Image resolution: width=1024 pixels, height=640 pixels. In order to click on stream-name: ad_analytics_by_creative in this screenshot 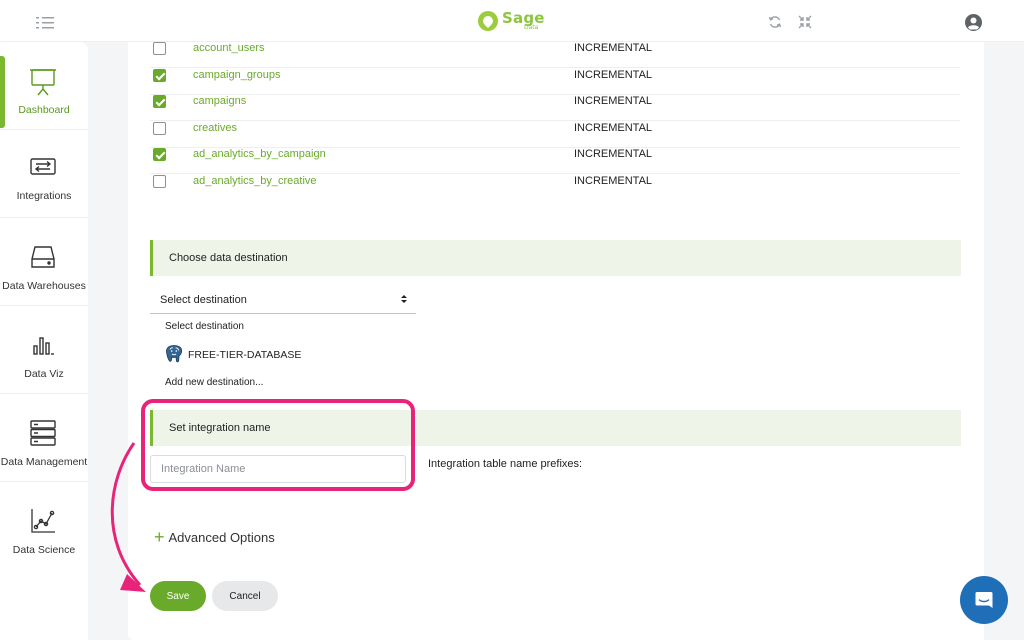, I will do `click(255, 181)`.